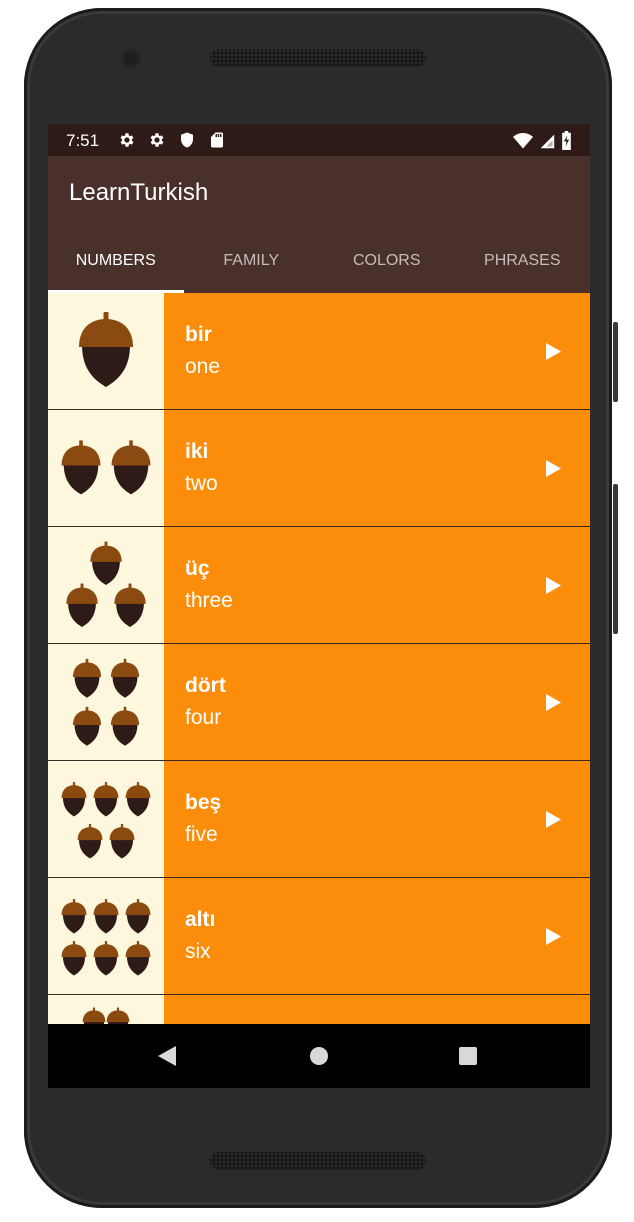 The image size is (634, 1222). What do you see at coordinates (83, 140) in the screenshot?
I see `status-time: 7:51` at bounding box center [83, 140].